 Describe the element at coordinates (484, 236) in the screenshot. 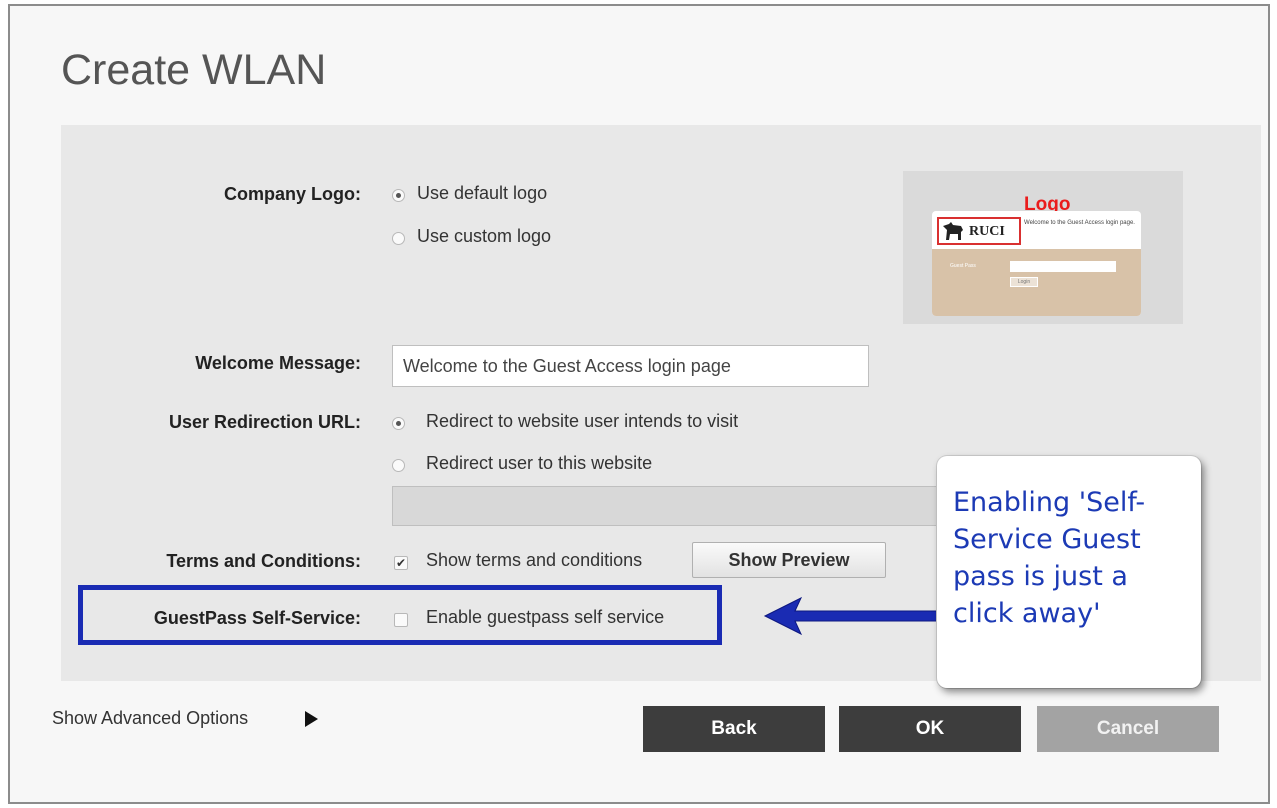

I see `custom-logo-option: Use custom logo` at that location.